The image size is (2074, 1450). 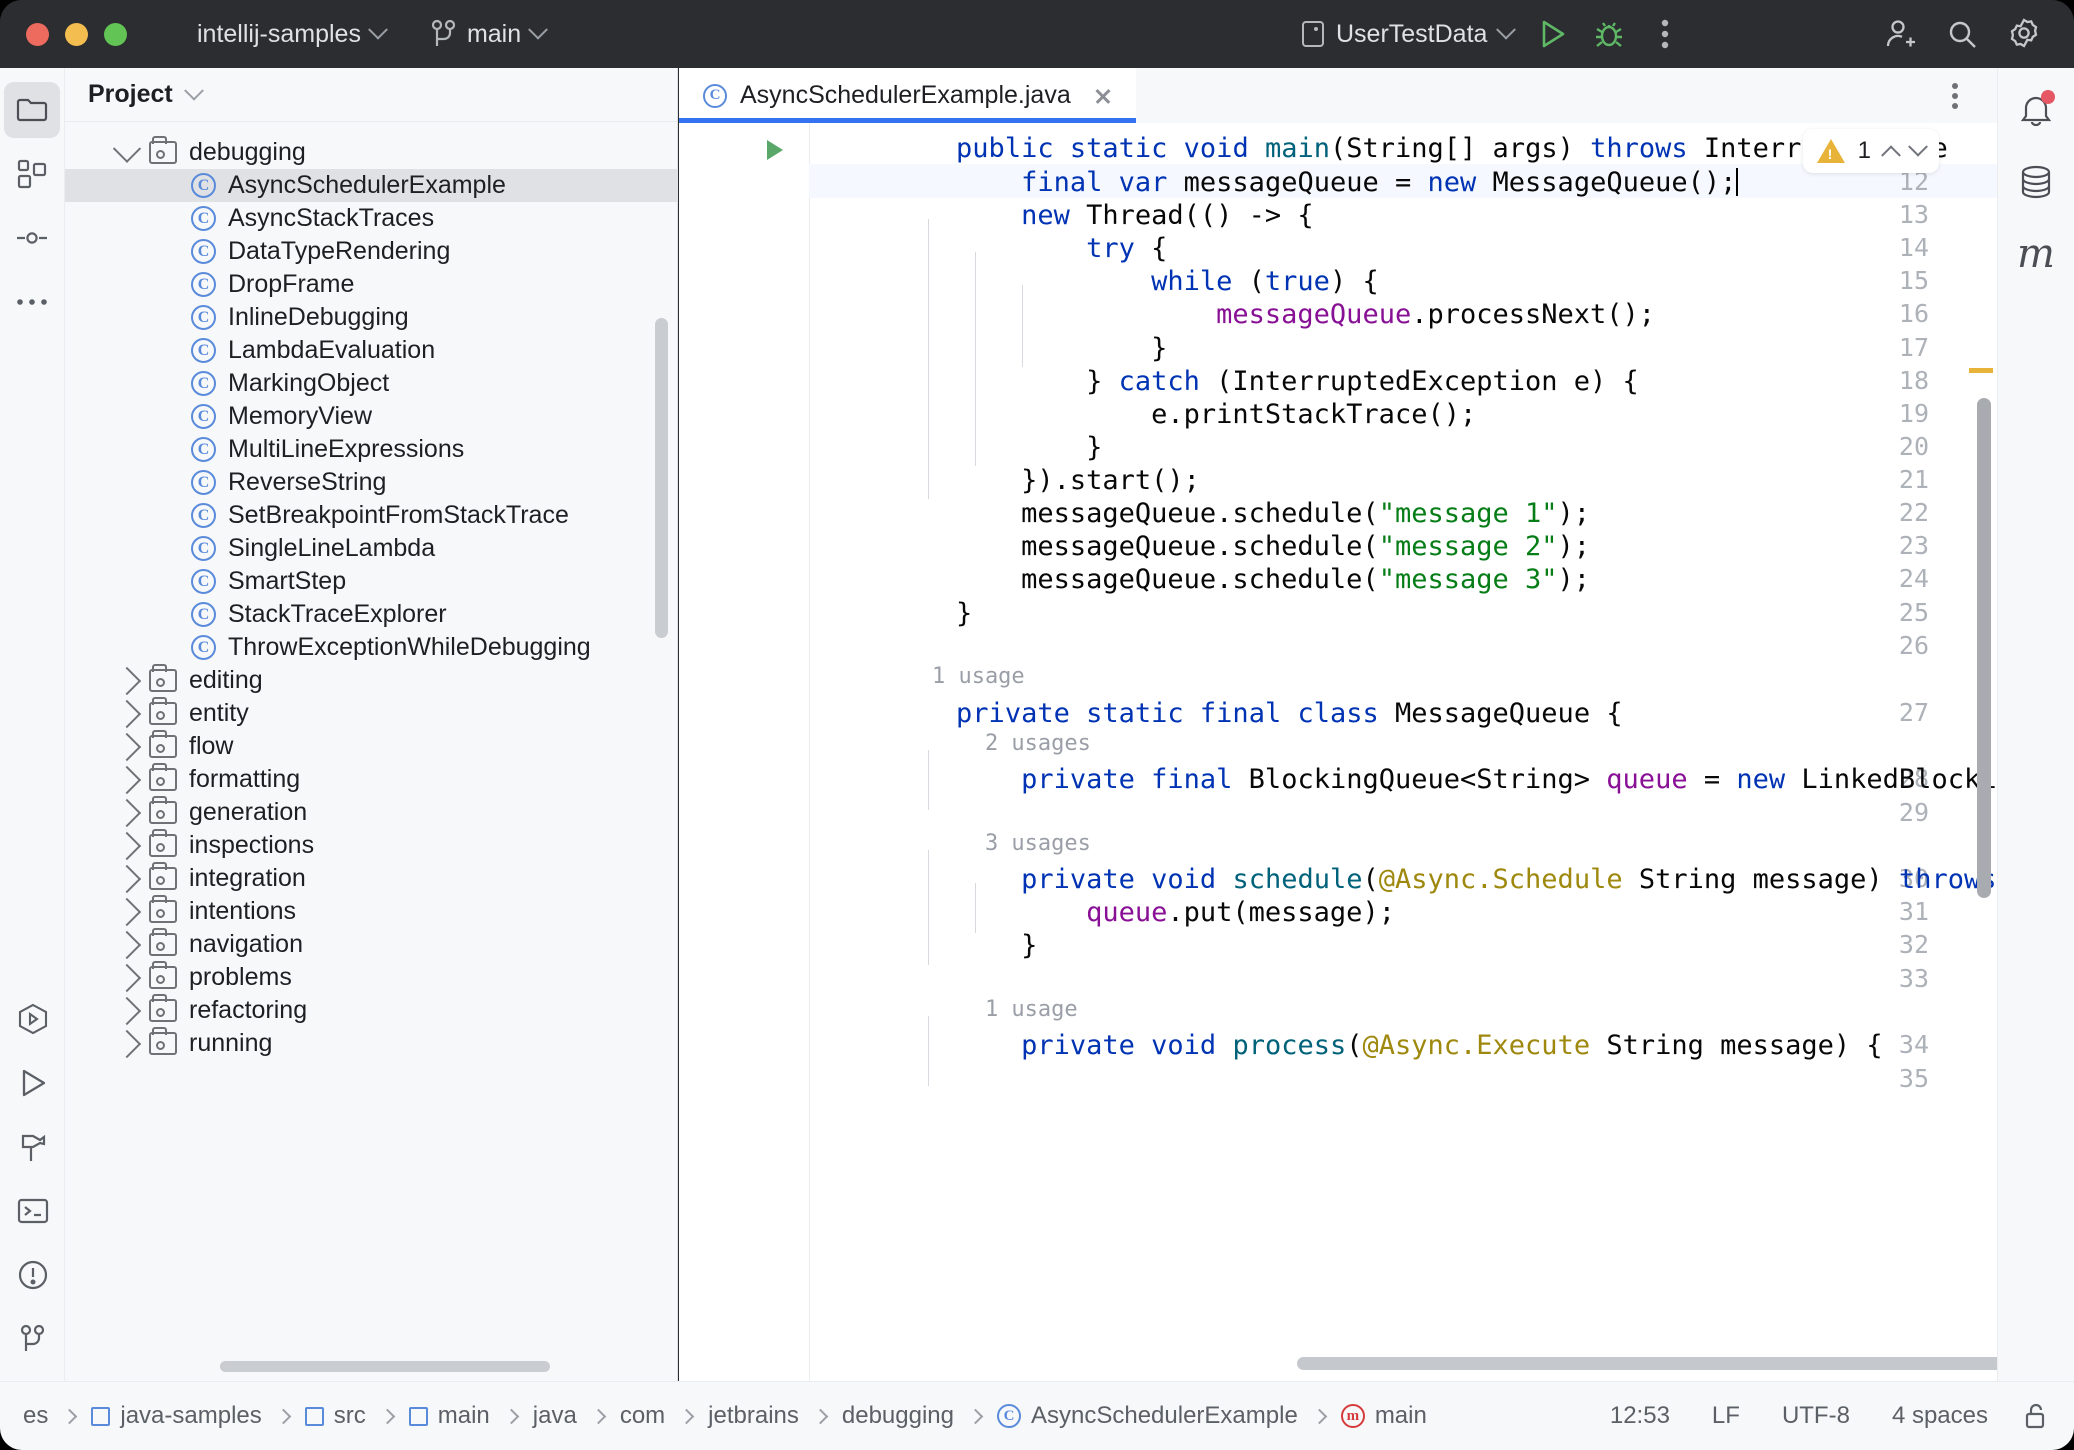 What do you see at coordinates (371, 449) in the screenshot?
I see `tree-node: C MultiLineExpressions` at bounding box center [371, 449].